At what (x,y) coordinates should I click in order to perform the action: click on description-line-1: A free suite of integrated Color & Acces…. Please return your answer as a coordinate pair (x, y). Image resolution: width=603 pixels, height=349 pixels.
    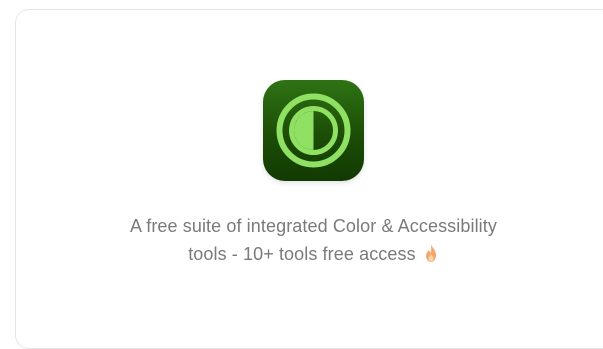
    Looking at the image, I should click on (313, 226).